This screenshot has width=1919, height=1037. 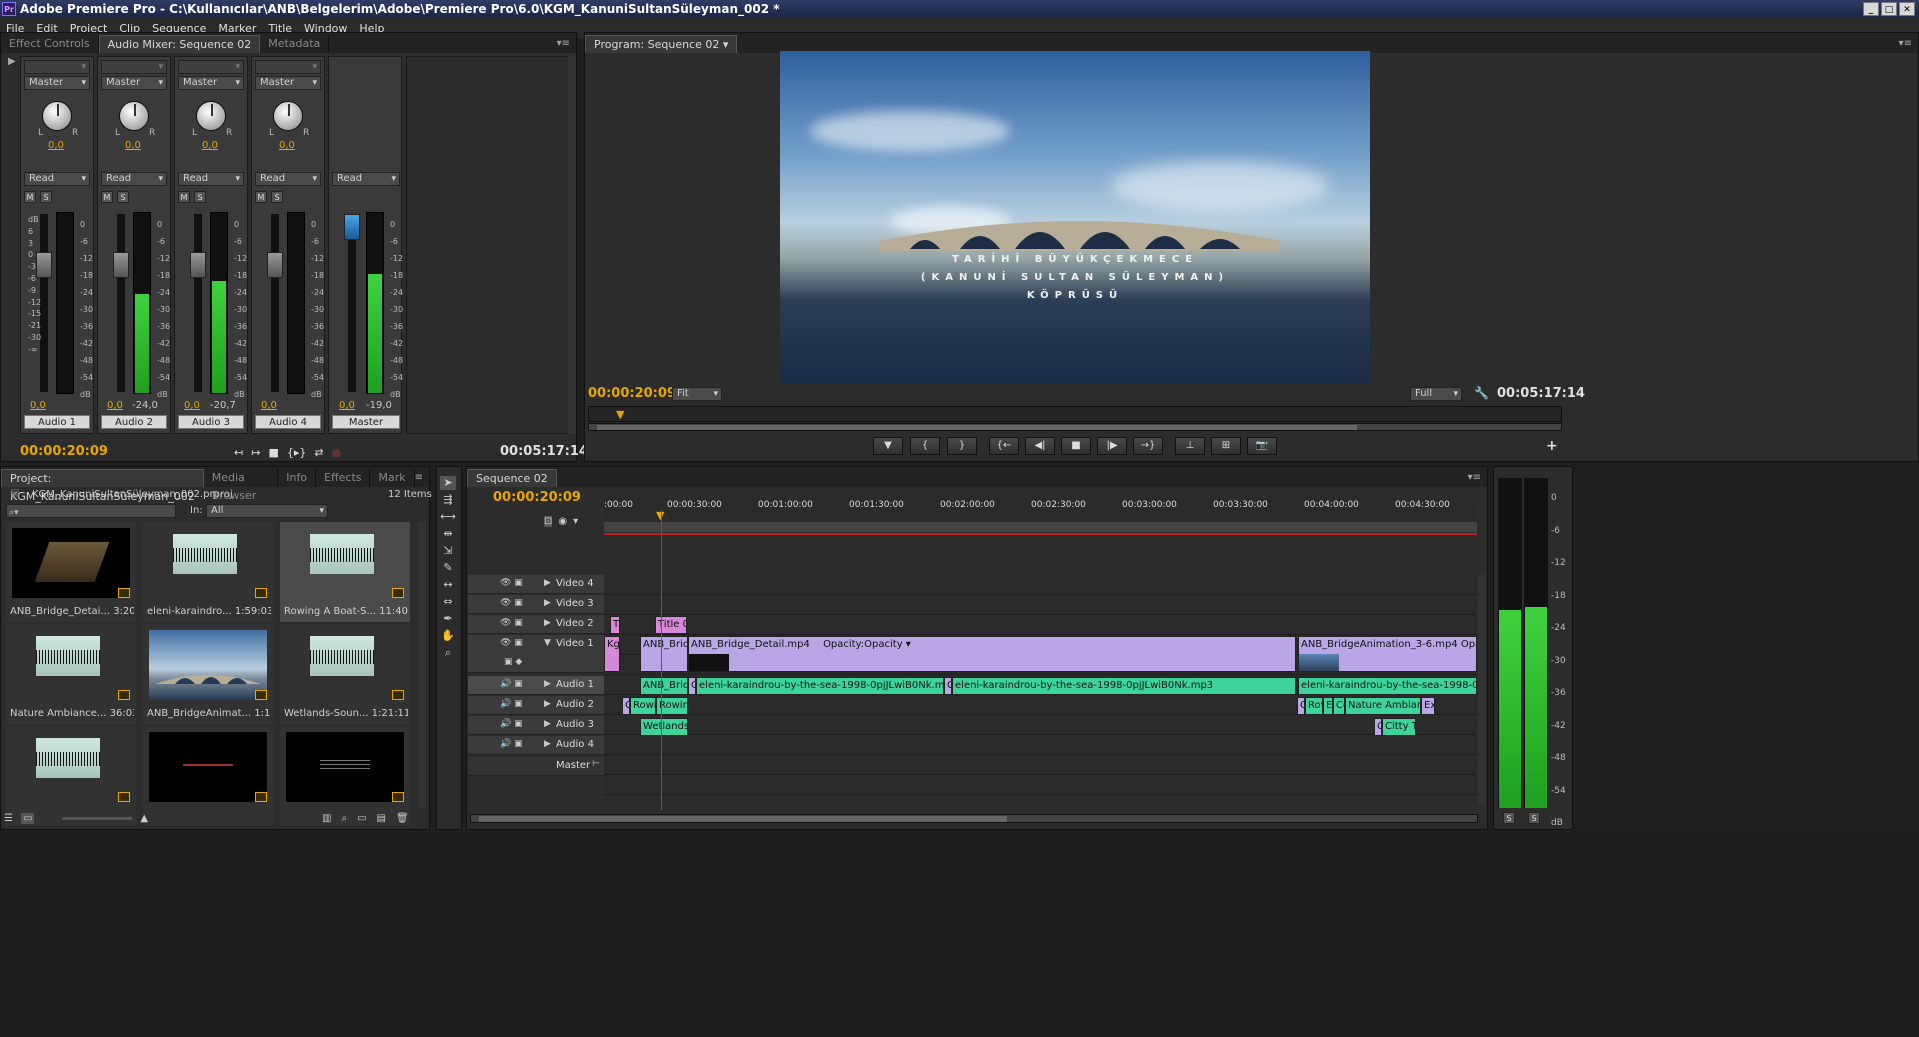 What do you see at coordinates (536, 725) in the screenshot?
I see `track-header-audio3: 🔊 ▣ ▶ Audio 3` at bounding box center [536, 725].